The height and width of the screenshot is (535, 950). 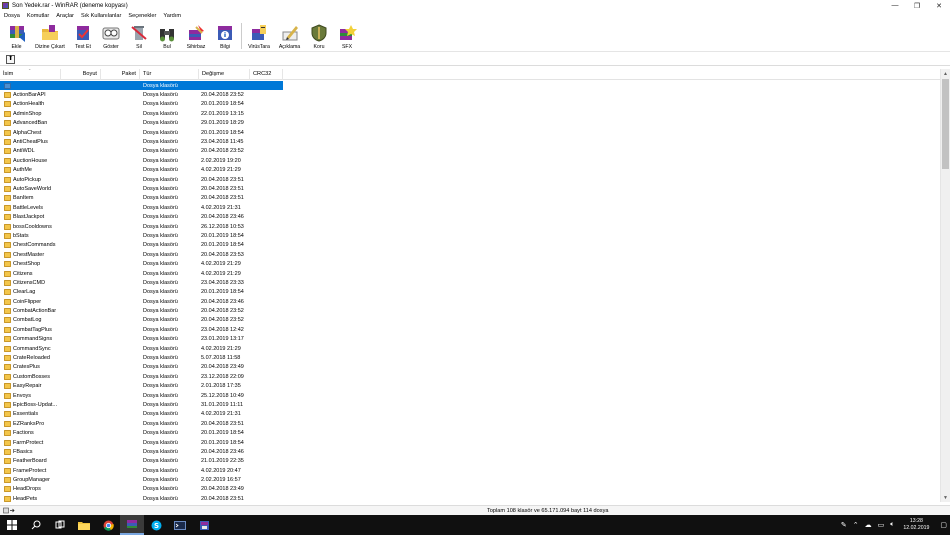 I want to click on table-row: Essentials Dosya klasörü 4.02.2019 21:31, so click(x=470, y=414).